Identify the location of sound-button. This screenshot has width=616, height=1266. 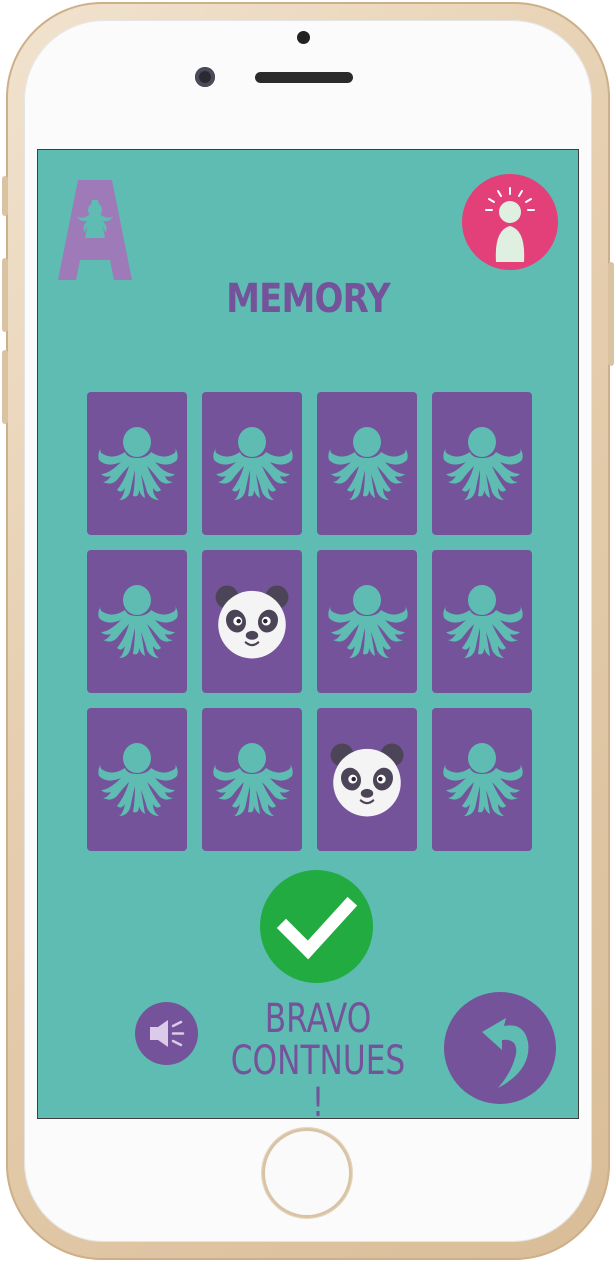
(166, 1033).